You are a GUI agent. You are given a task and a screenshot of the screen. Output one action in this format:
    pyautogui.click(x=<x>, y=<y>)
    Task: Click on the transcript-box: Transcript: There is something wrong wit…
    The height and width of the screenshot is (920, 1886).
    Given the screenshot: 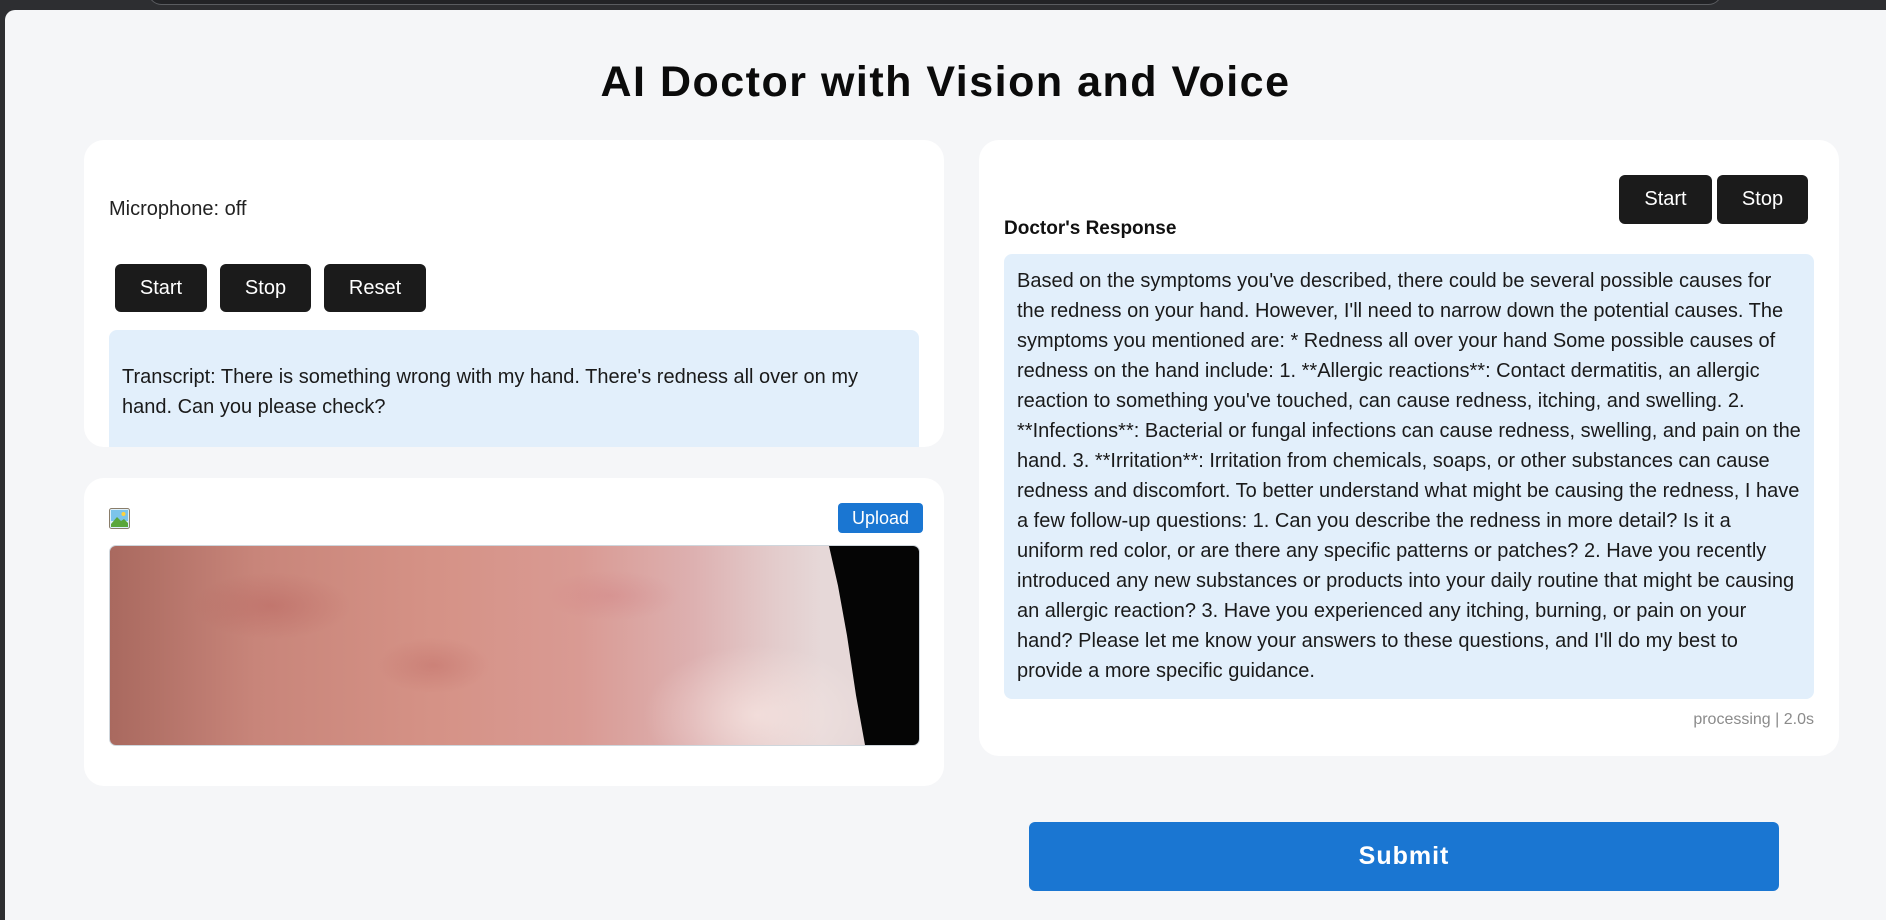 What is the action you would take?
    pyautogui.click(x=514, y=388)
    